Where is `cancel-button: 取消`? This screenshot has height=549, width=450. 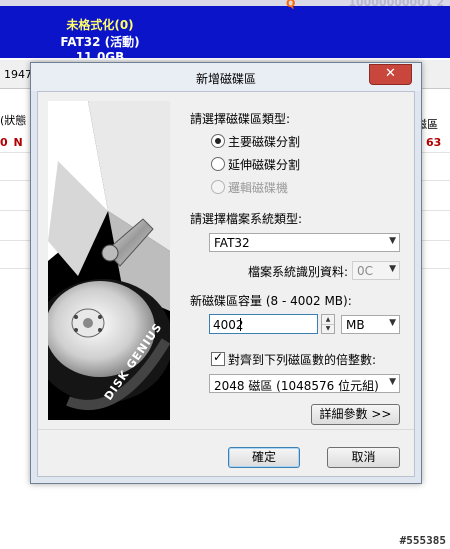
cancel-button: 取消 is located at coordinates (363, 457).